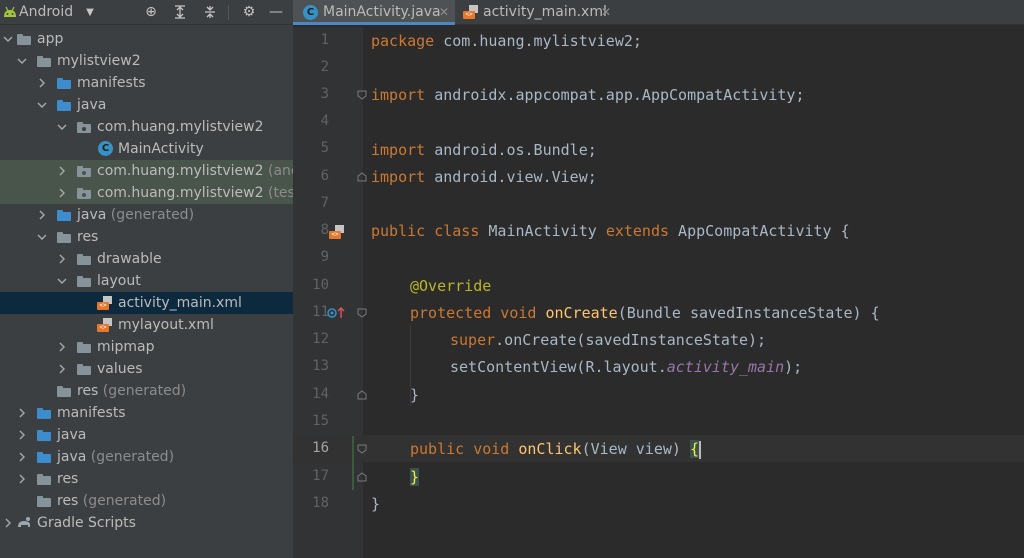 The image size is (1024, 558). I want to click on tree-item-gradle-scripts: Gradle Scripts, so click(146, 523).